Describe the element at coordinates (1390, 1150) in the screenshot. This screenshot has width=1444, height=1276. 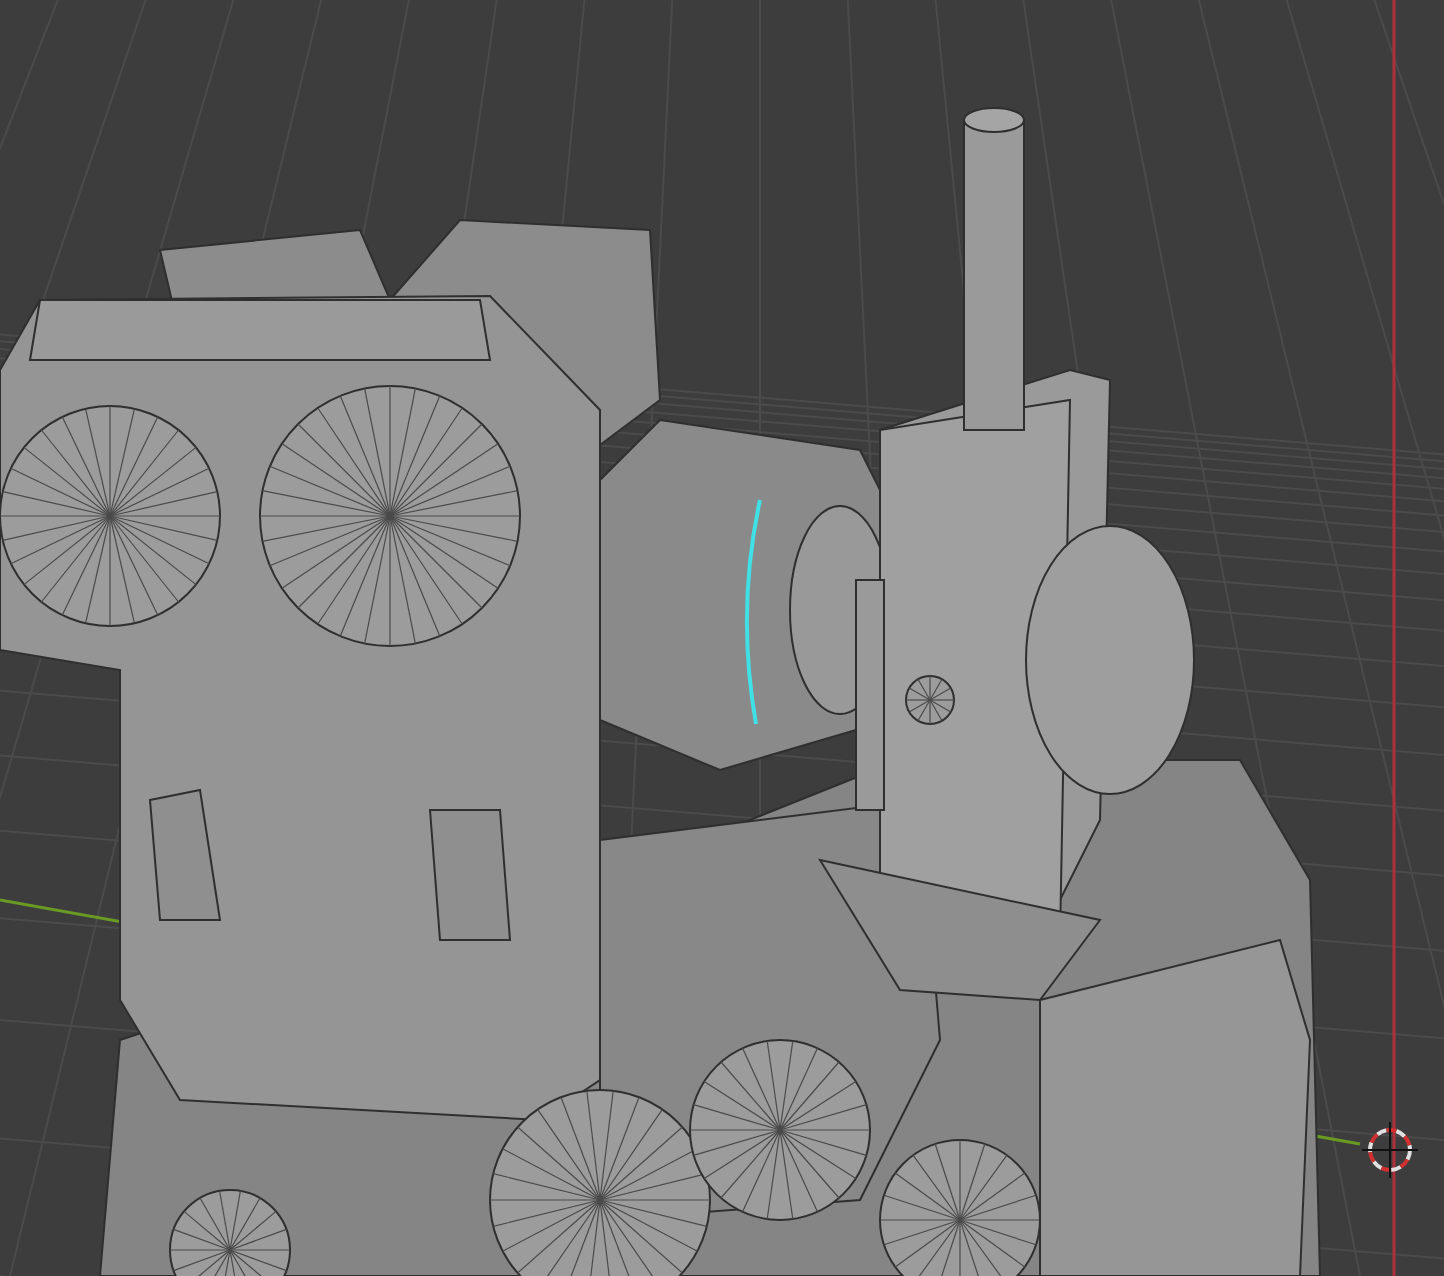
I see `3d-cursor-icon` at that location.